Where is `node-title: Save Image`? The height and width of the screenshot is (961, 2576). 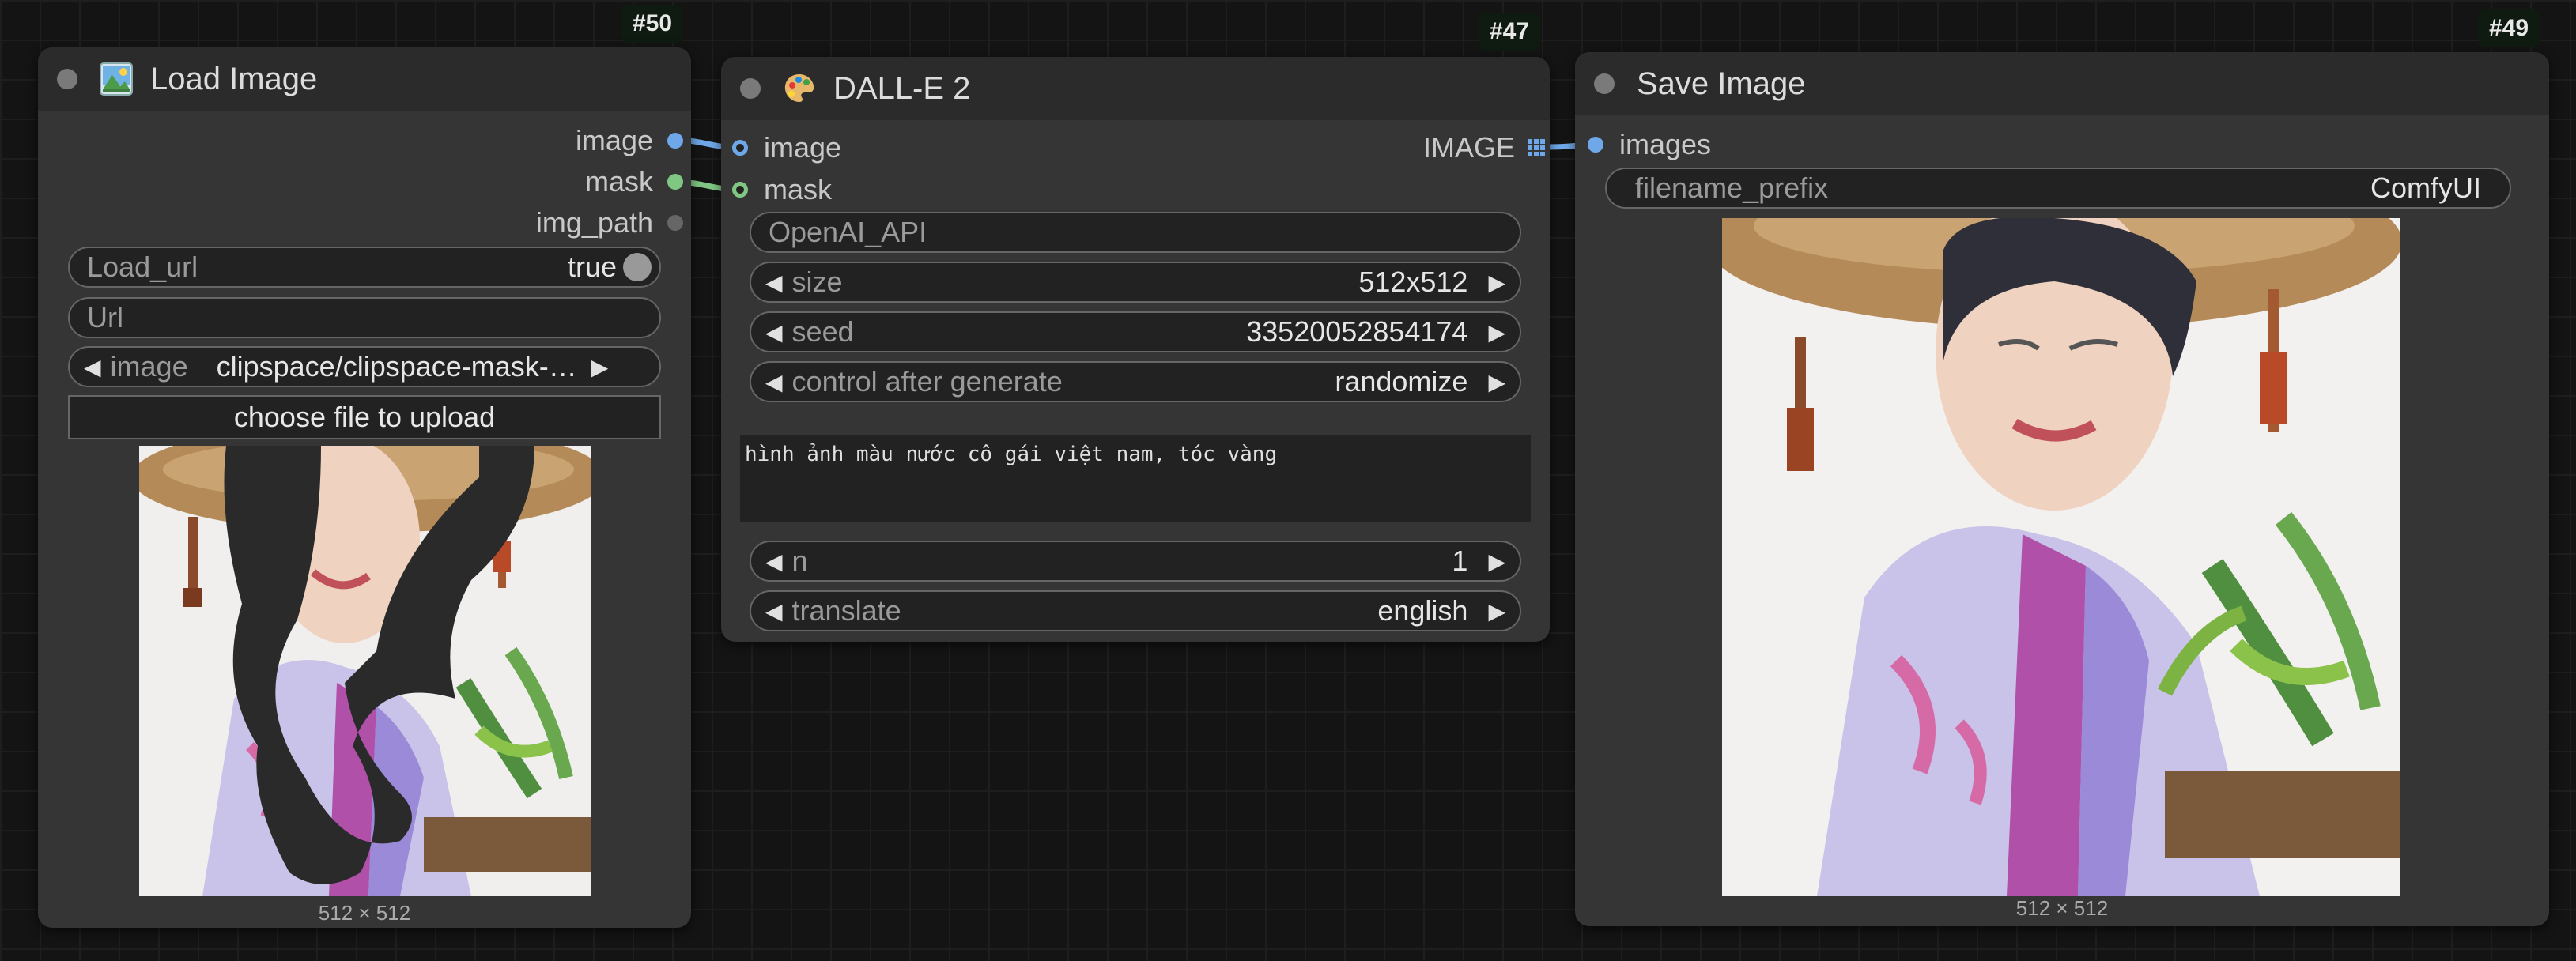
node-title: Save Image is located at coordinates (1721, 83).